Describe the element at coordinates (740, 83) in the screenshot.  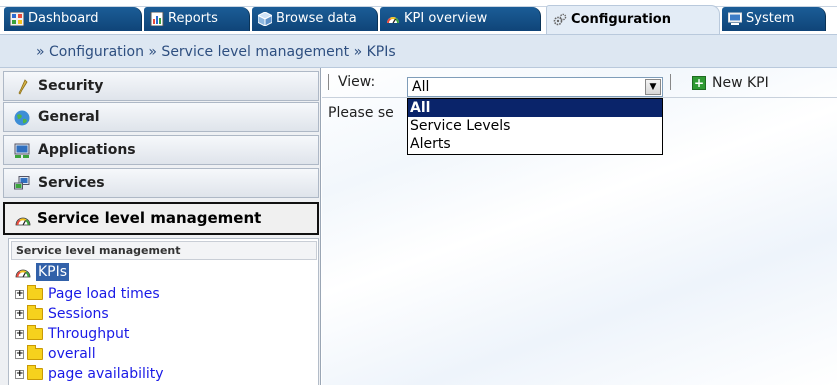
I see `new-kpi-label: New KPI` at that location.